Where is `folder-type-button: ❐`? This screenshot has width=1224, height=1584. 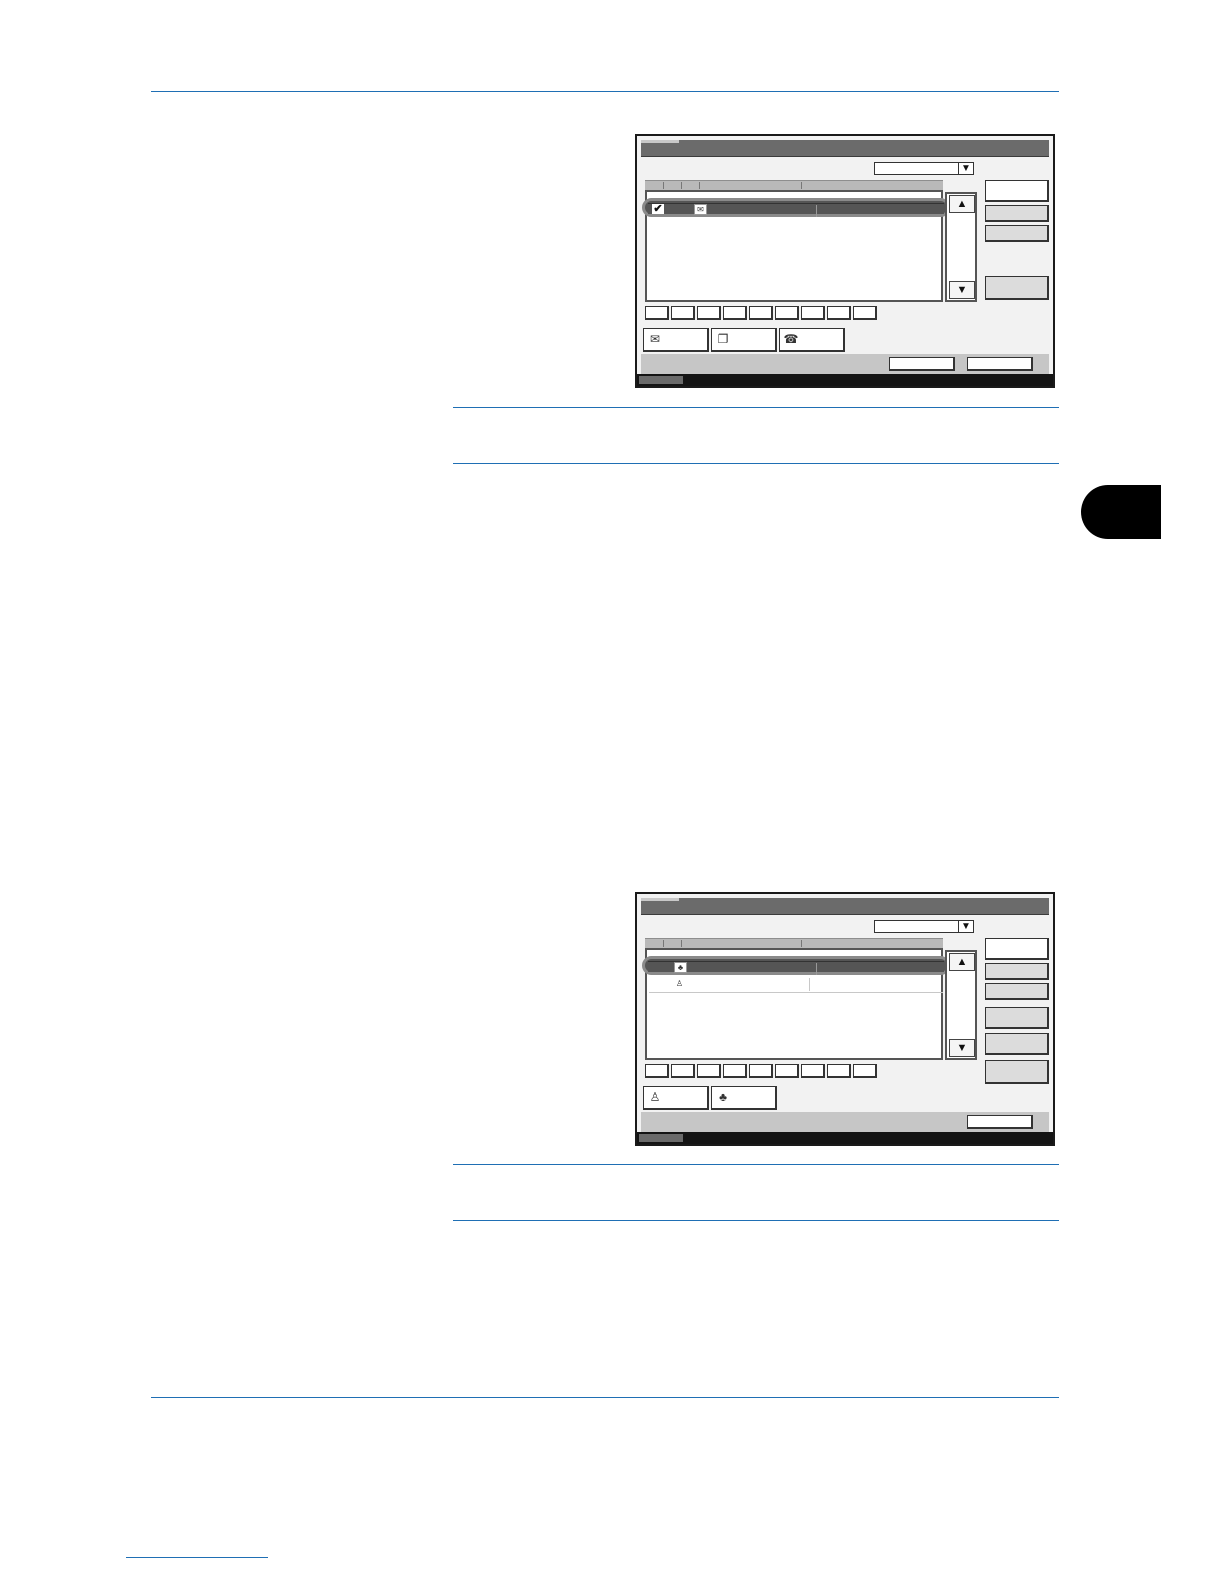
folder-type-button: ❐ is located at coordinates (744, 340).